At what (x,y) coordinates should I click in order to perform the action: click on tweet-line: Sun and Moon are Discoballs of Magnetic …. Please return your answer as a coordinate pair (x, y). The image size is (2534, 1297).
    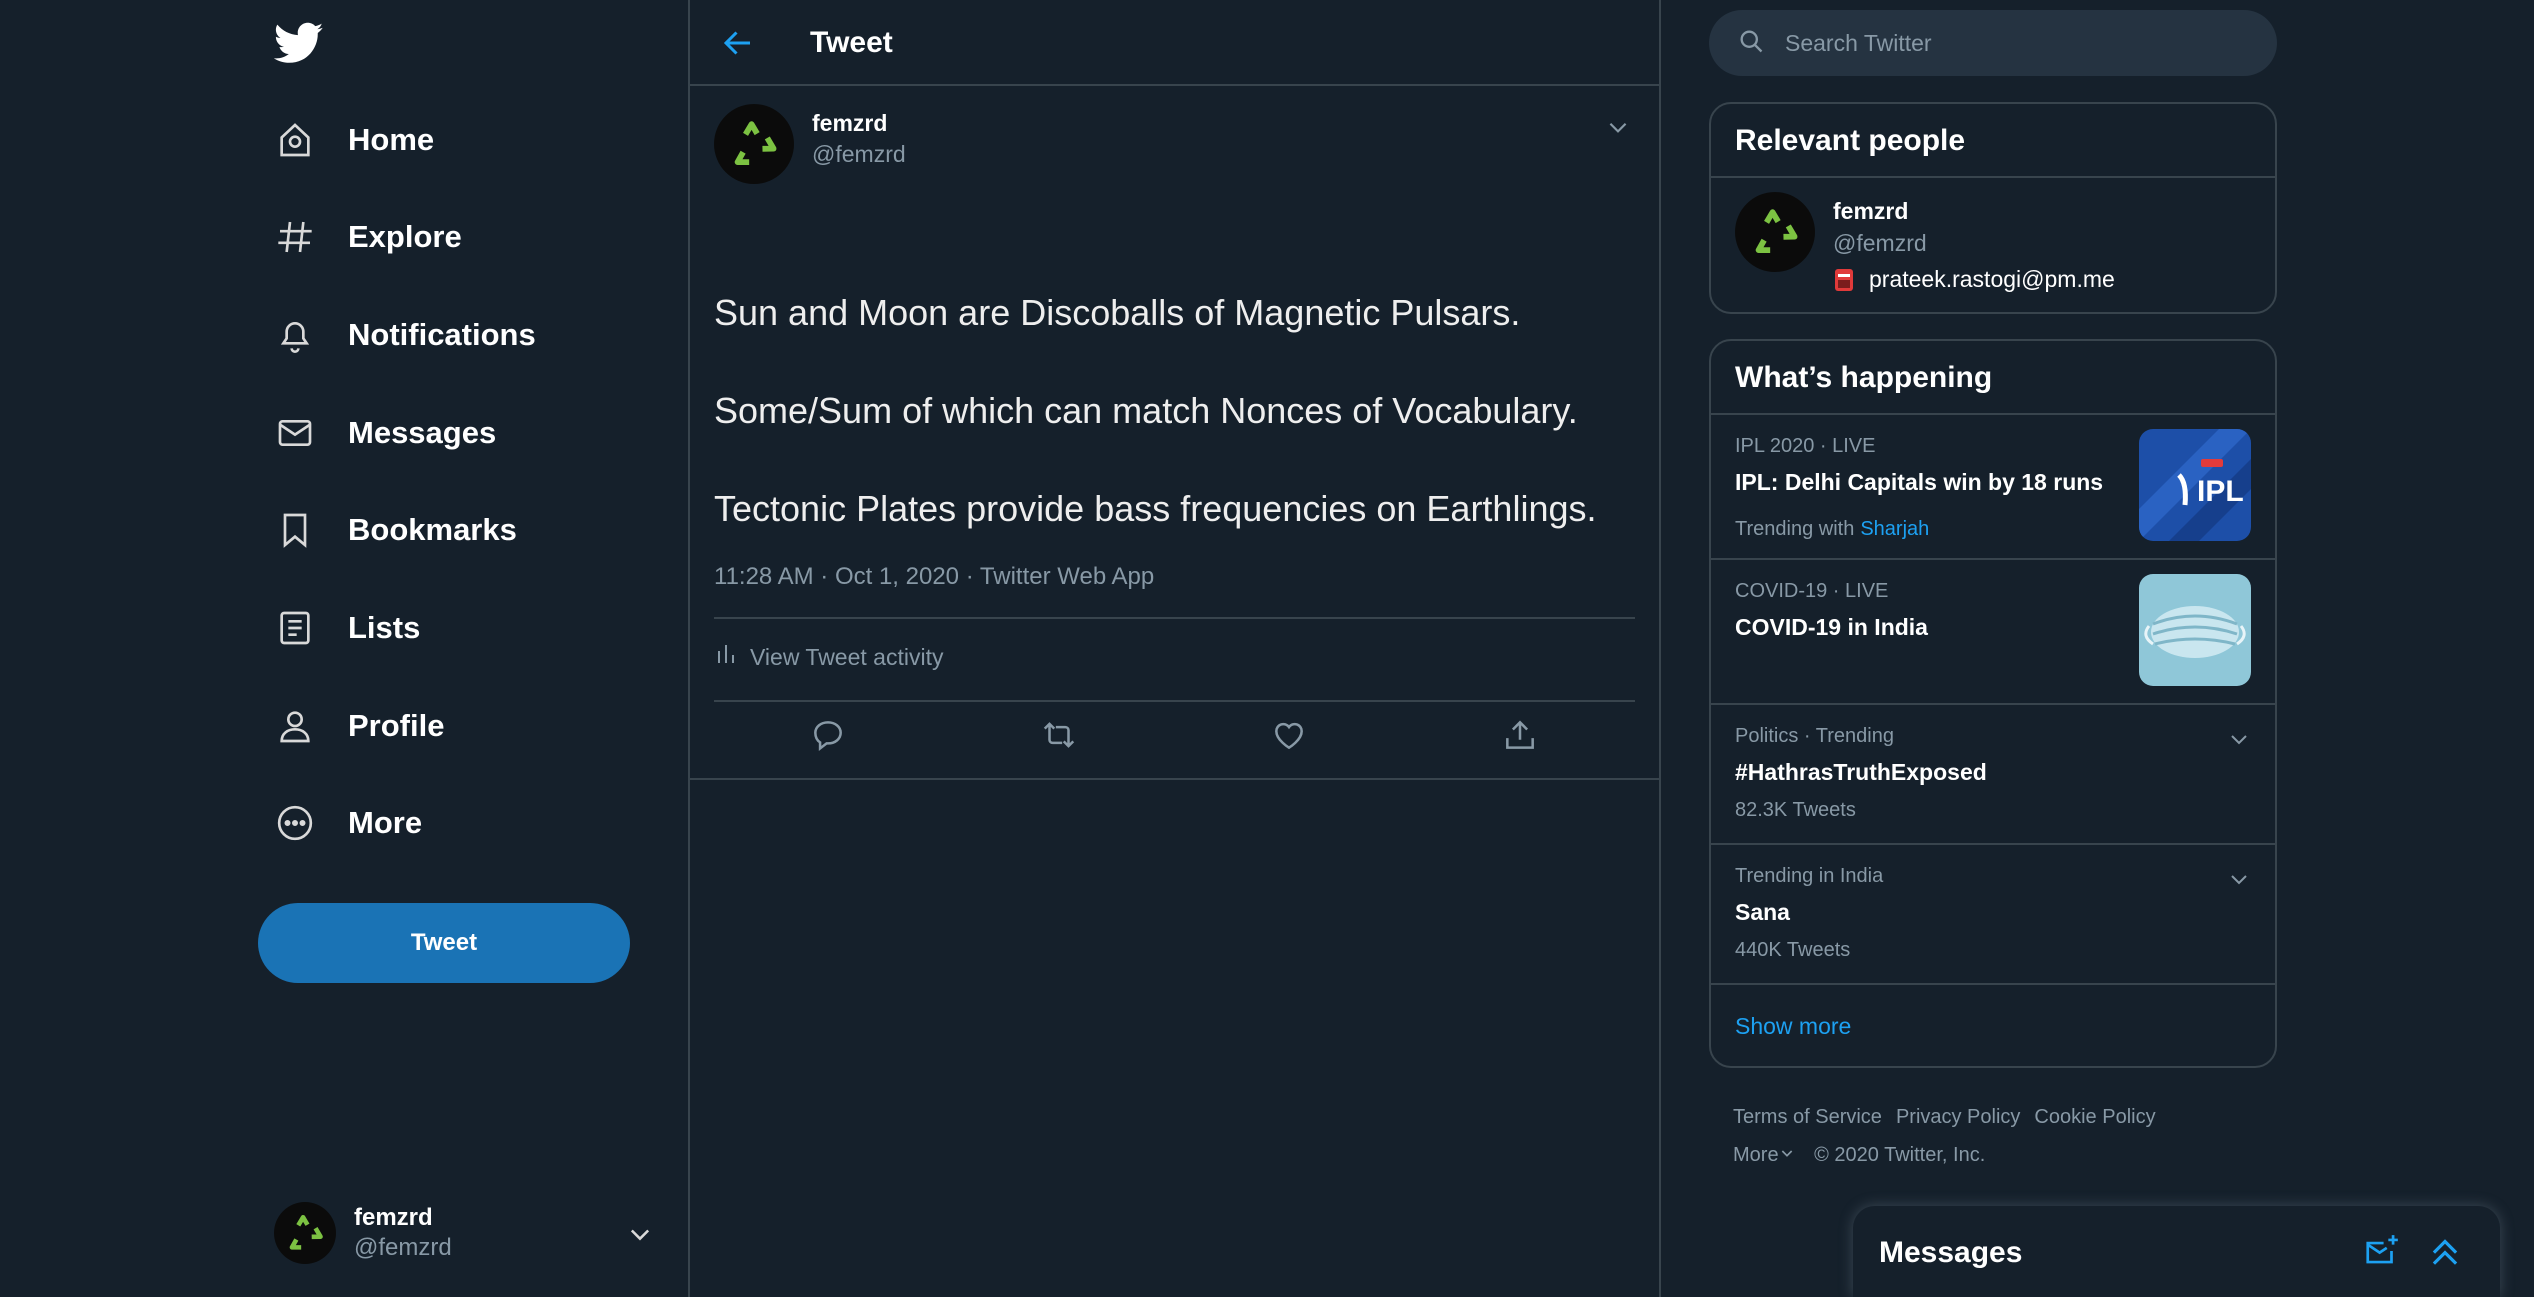
    Looking at the image, I should click on (1117, 312).